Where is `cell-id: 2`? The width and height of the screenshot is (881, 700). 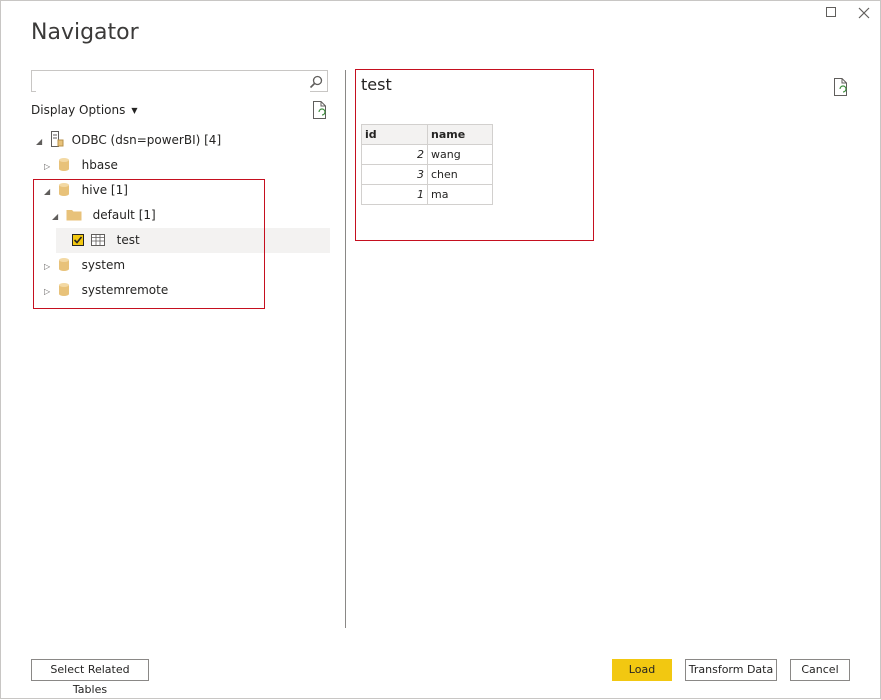 cell-id: 2 is located at coordinates (394, 154).